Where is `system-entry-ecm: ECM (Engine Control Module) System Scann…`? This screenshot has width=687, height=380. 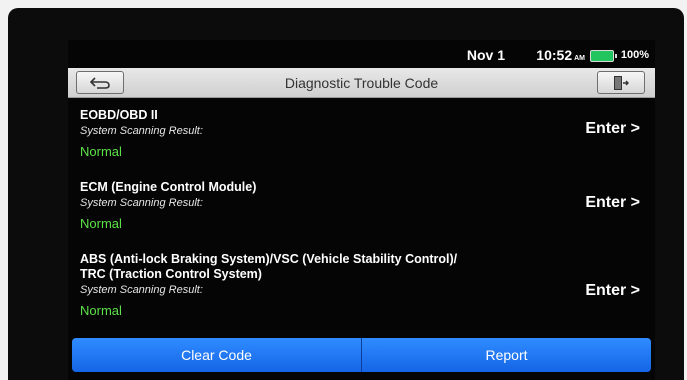 system-entry-ecm: ECM (Engine Control Module) System Scann… is located at coordinates (360, 205).